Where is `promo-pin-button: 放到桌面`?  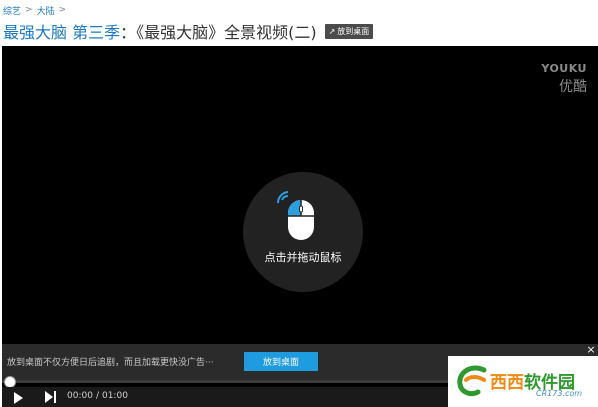 promo-pin-button: 放到桌面 is located at coordinates (281, 361).